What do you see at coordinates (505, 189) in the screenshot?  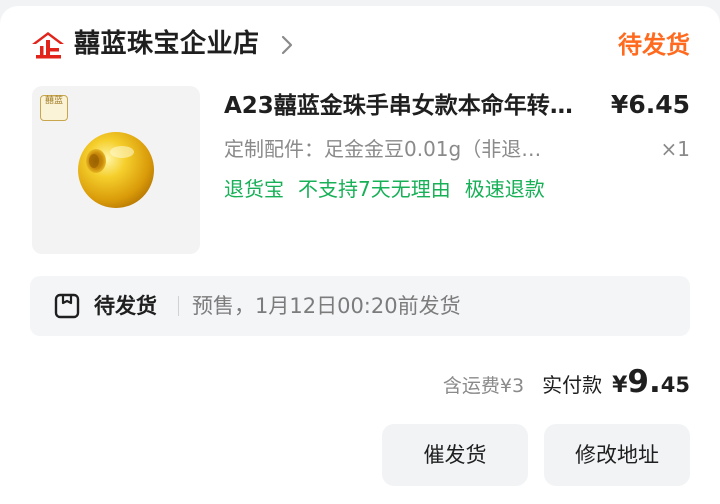 I see `service-tag-fast-refund: 极速退款` at bounding box center [505, 189].